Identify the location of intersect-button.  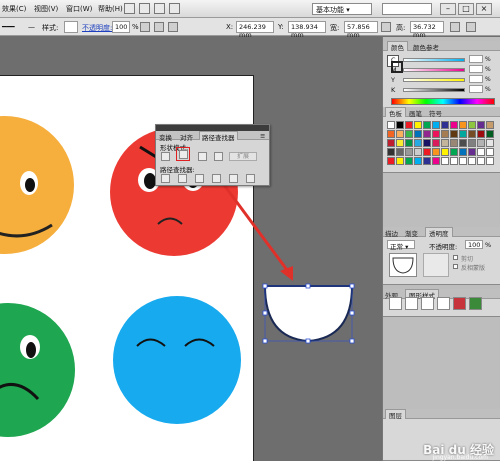
(202, 156).